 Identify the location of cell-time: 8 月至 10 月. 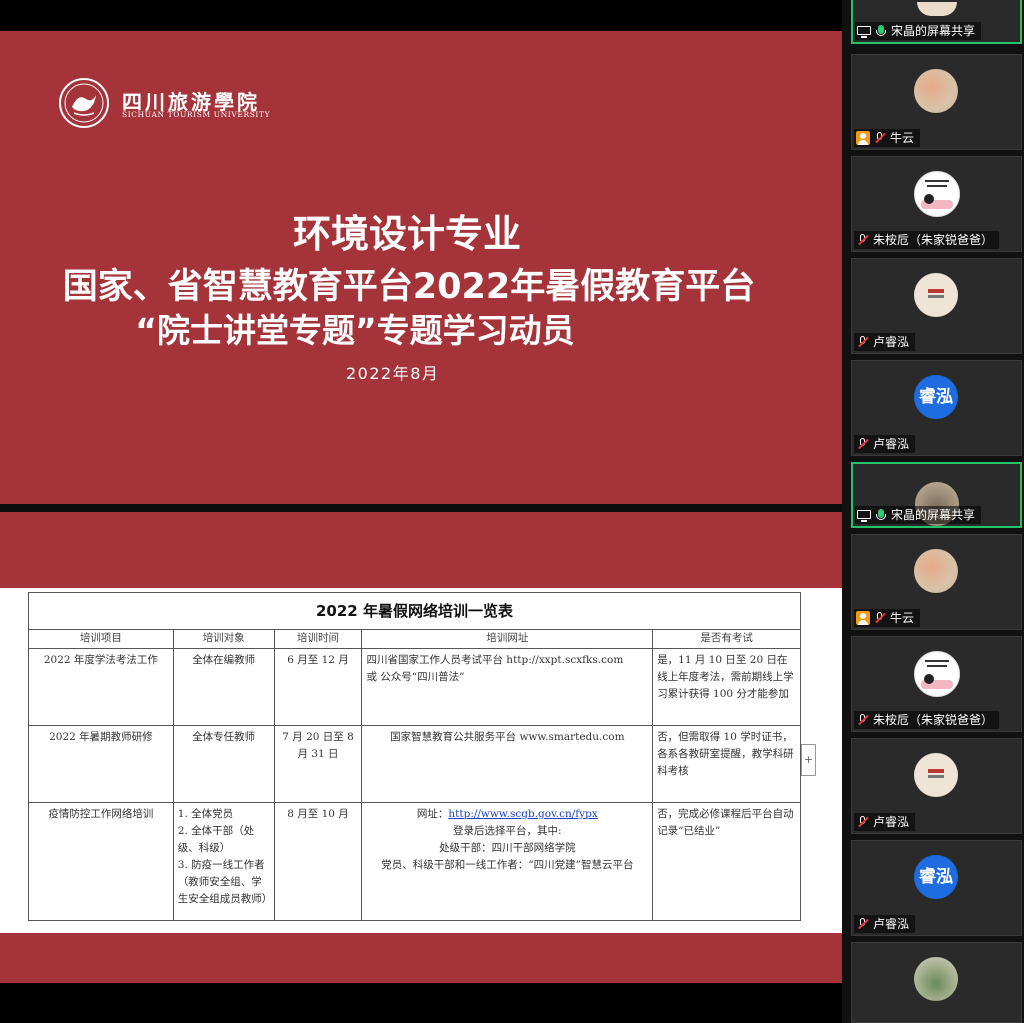
(318, 861).